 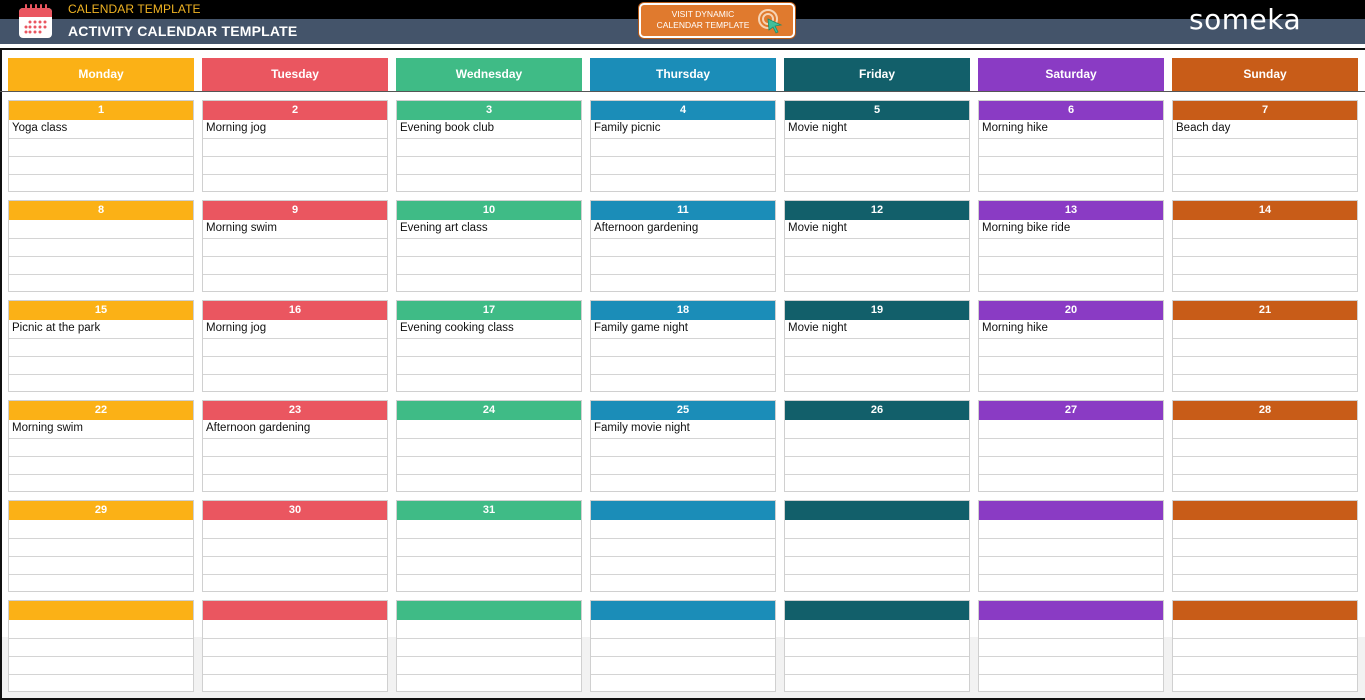 I want to click on activity-entry: Family picnic, so click(x=683, y=129).